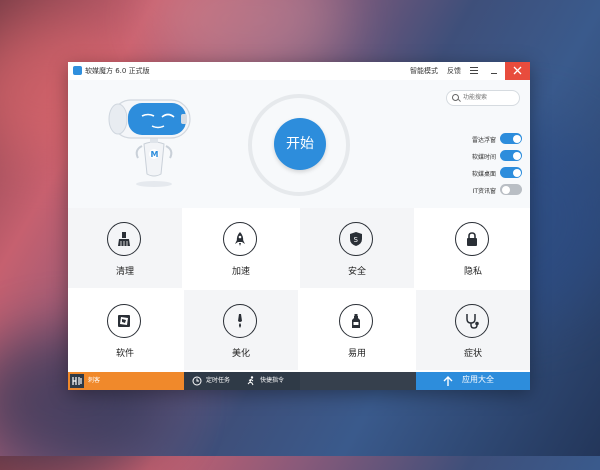  Describe the element at coordinates (454, 71) in the screenshot. I see `feedback-button: 反馈` at that location.